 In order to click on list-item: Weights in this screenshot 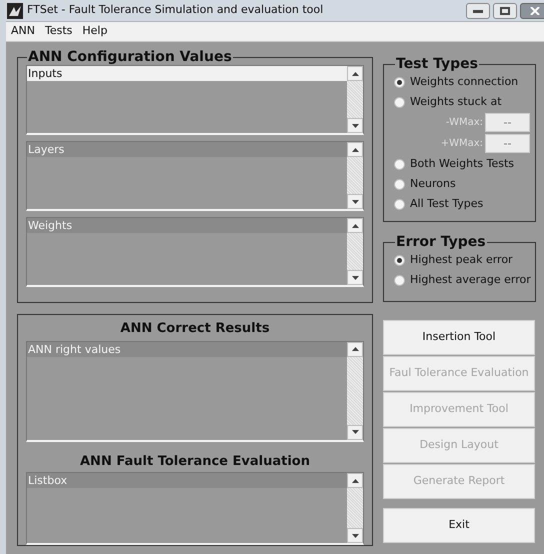, I will do `click(187, 225)`.